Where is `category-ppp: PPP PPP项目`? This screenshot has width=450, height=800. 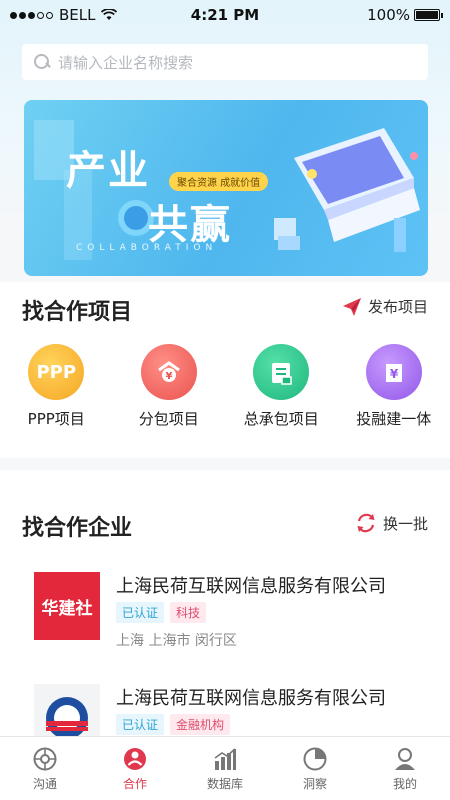 category-ppp: PPP PPP项目 is located at coordinates (56, 386).